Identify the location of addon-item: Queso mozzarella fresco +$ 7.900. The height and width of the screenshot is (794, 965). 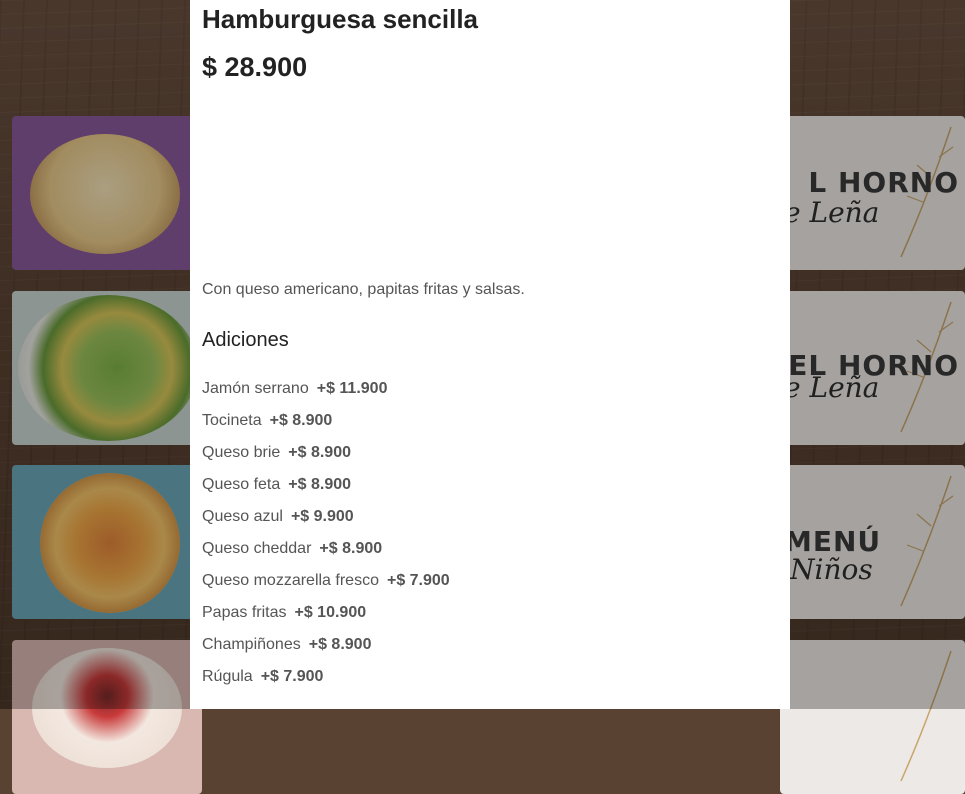
(326, 588).